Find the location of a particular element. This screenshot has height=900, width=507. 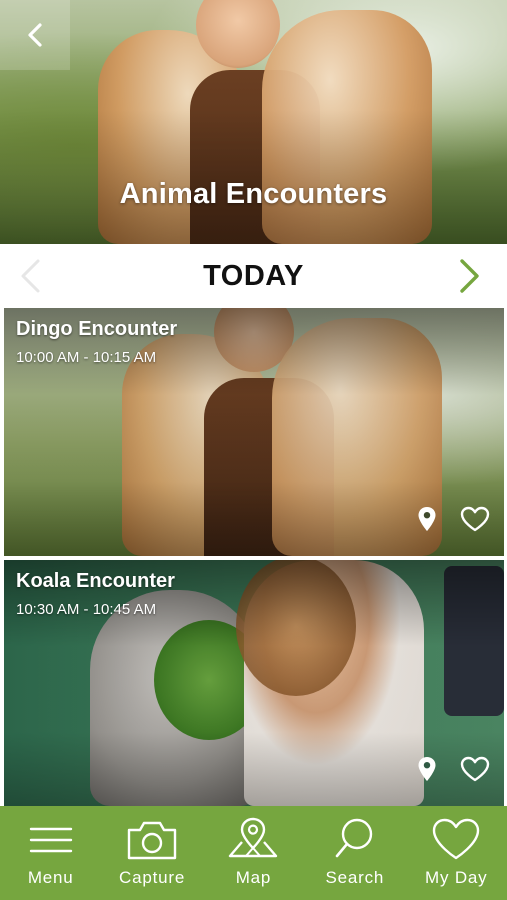

encounter-title: Koala Encounter is located at coordinates (95, 581).